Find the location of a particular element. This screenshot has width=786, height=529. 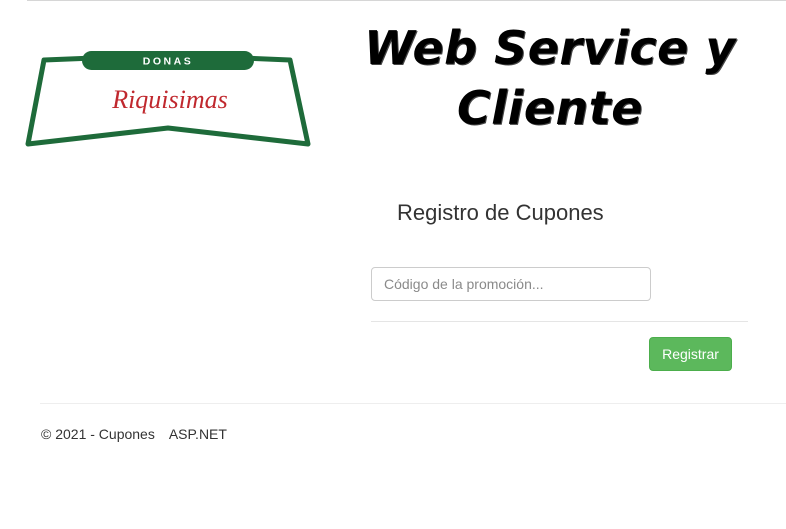

promo-code-input is located at coordinates (511, 284).